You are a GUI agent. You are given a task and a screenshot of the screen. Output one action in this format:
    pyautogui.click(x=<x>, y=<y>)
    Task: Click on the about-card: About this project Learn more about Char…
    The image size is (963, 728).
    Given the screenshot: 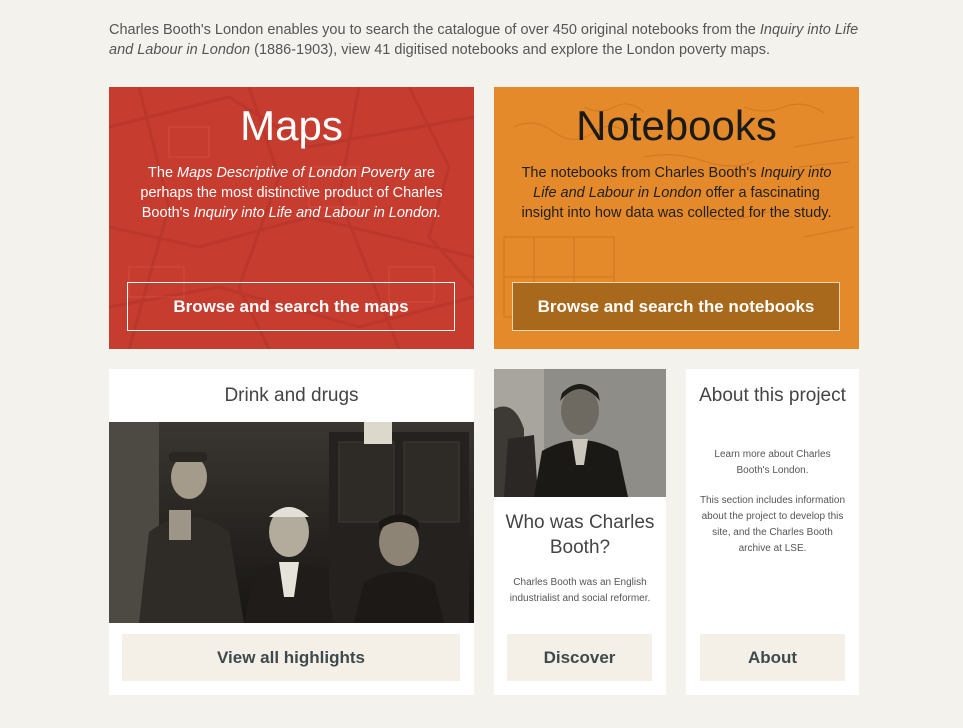 What is the action you would take?
    pyautogui.click(x=772, y=532)
    